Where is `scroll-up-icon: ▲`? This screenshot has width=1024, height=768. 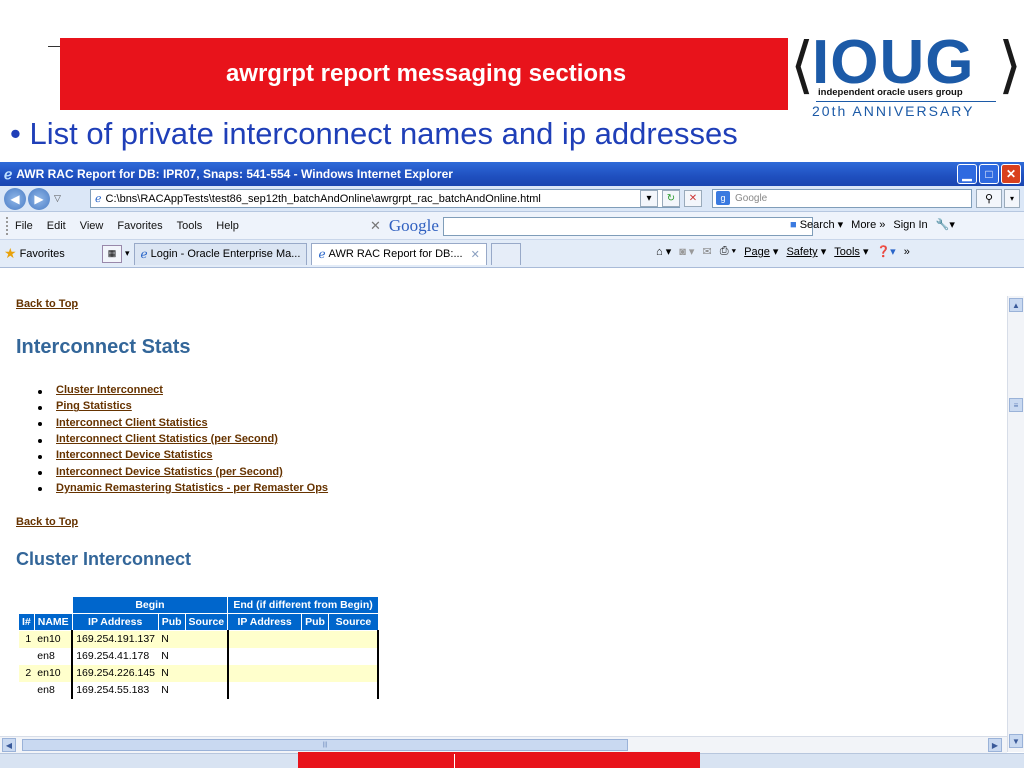
scroll-up-icon: ▲ is located at coordinates (1016, 305).